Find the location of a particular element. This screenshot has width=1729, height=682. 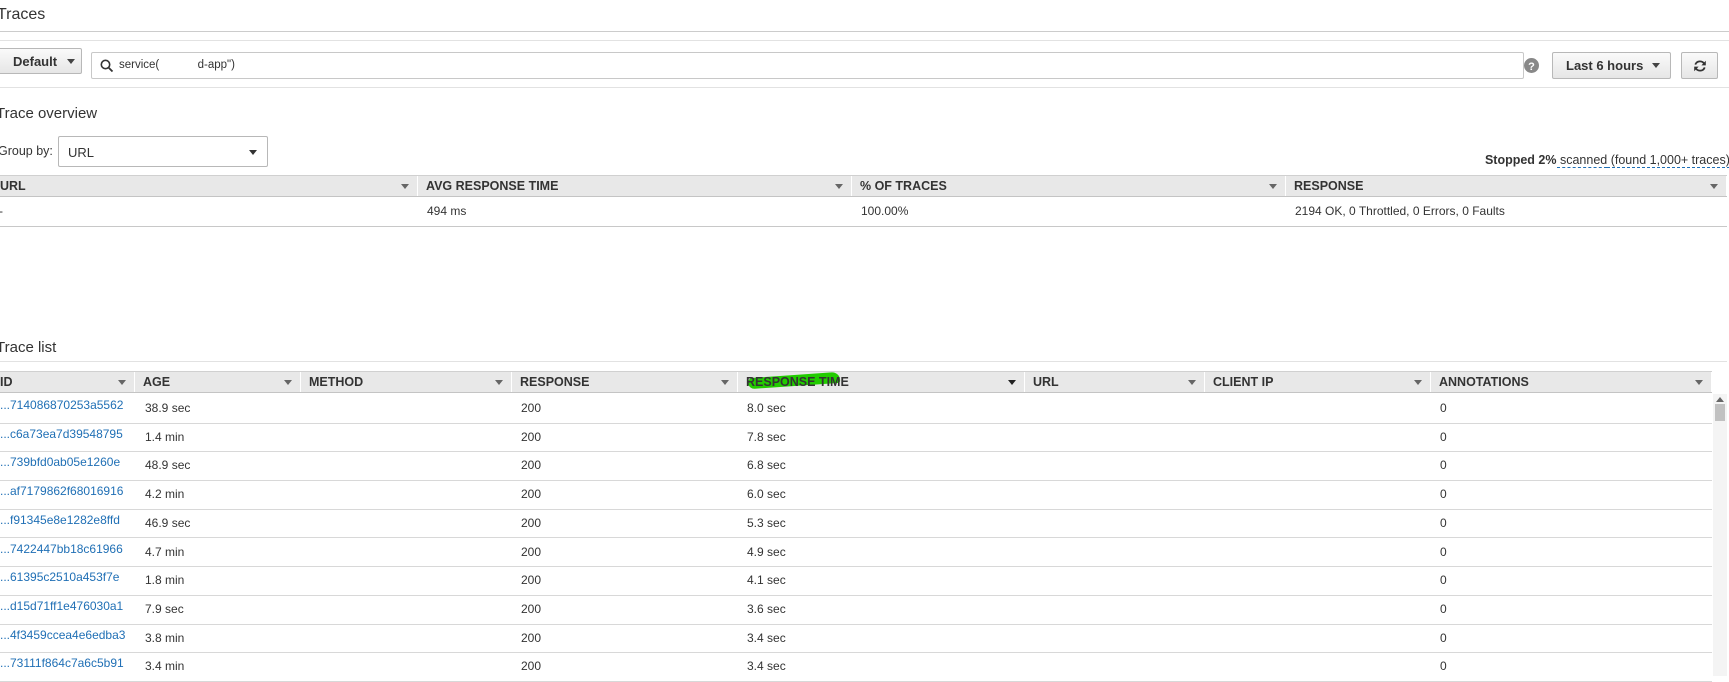

overview-avg-response-cell: 494 ms is located at coordinates (447, 211).